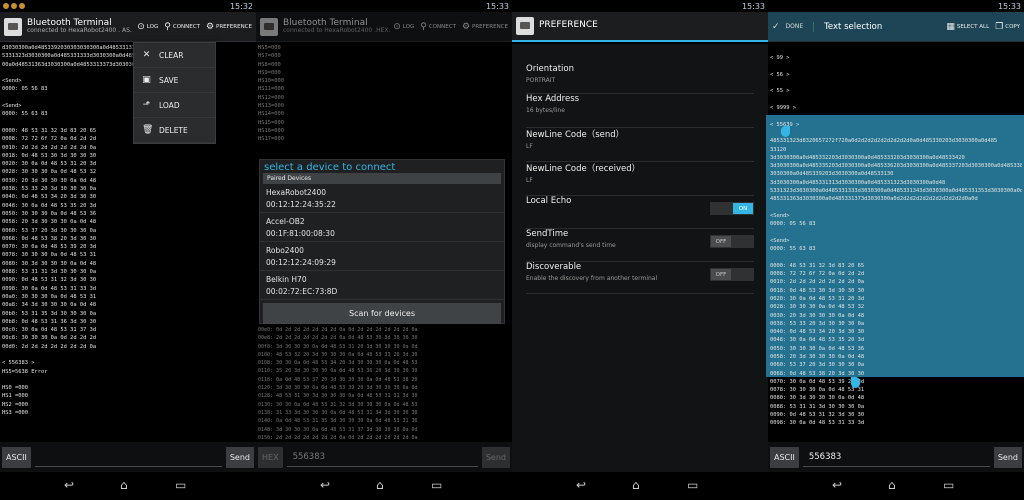  Describe the element at coordinates (423, 26) in the screenshot. I see `search-icon: ⚲` at that location.